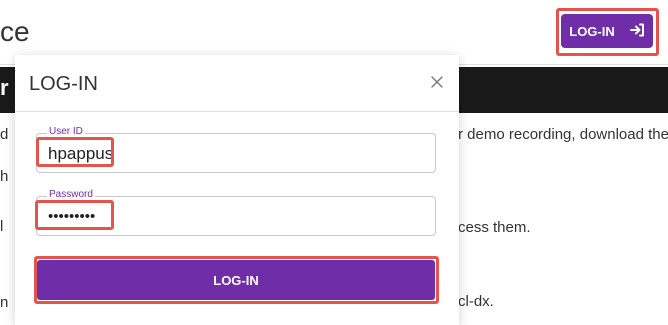 The image size is (668, 325). What do you see at coordinates (63, 84) in the screenshot?
I see `modal-title: LOG-IN` at bounding box center [63, 84].